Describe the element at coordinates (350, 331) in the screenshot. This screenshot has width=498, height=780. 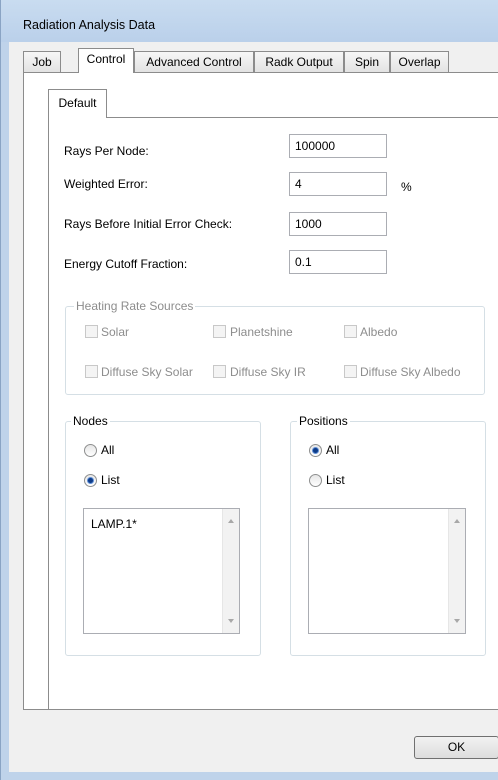
I see `albedo-checkbox` at that location.